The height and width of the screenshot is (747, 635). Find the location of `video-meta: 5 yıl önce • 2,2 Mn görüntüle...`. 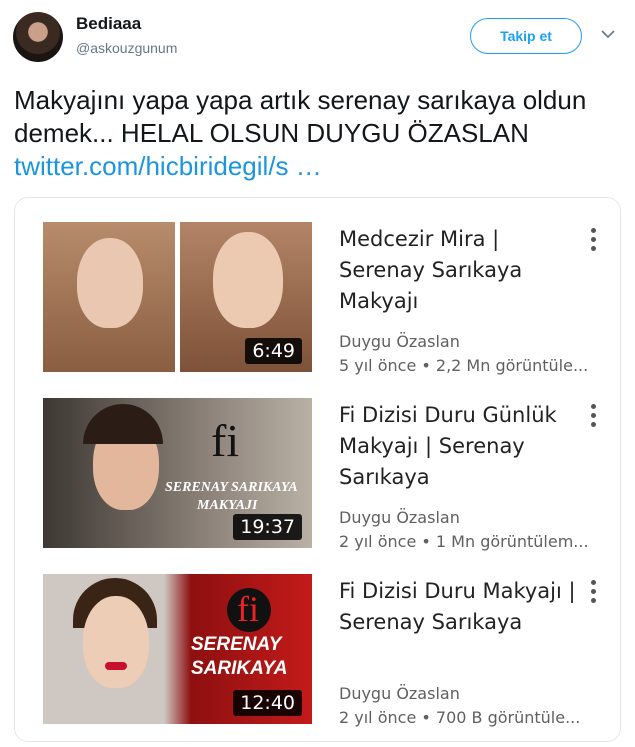

video-meta: 5 yıl önce • 2,2 Mn görüntüle... is located at coordinates (464, 365).